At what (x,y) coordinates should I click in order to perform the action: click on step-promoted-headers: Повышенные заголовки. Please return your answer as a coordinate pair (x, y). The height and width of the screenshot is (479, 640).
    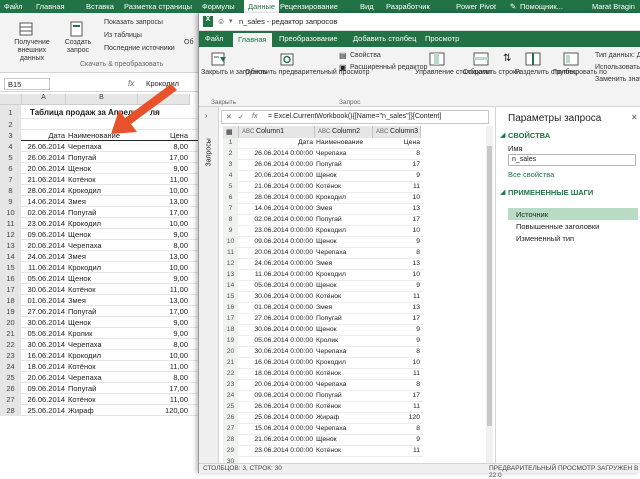
    Looking at the image, I should click on (573, 226).